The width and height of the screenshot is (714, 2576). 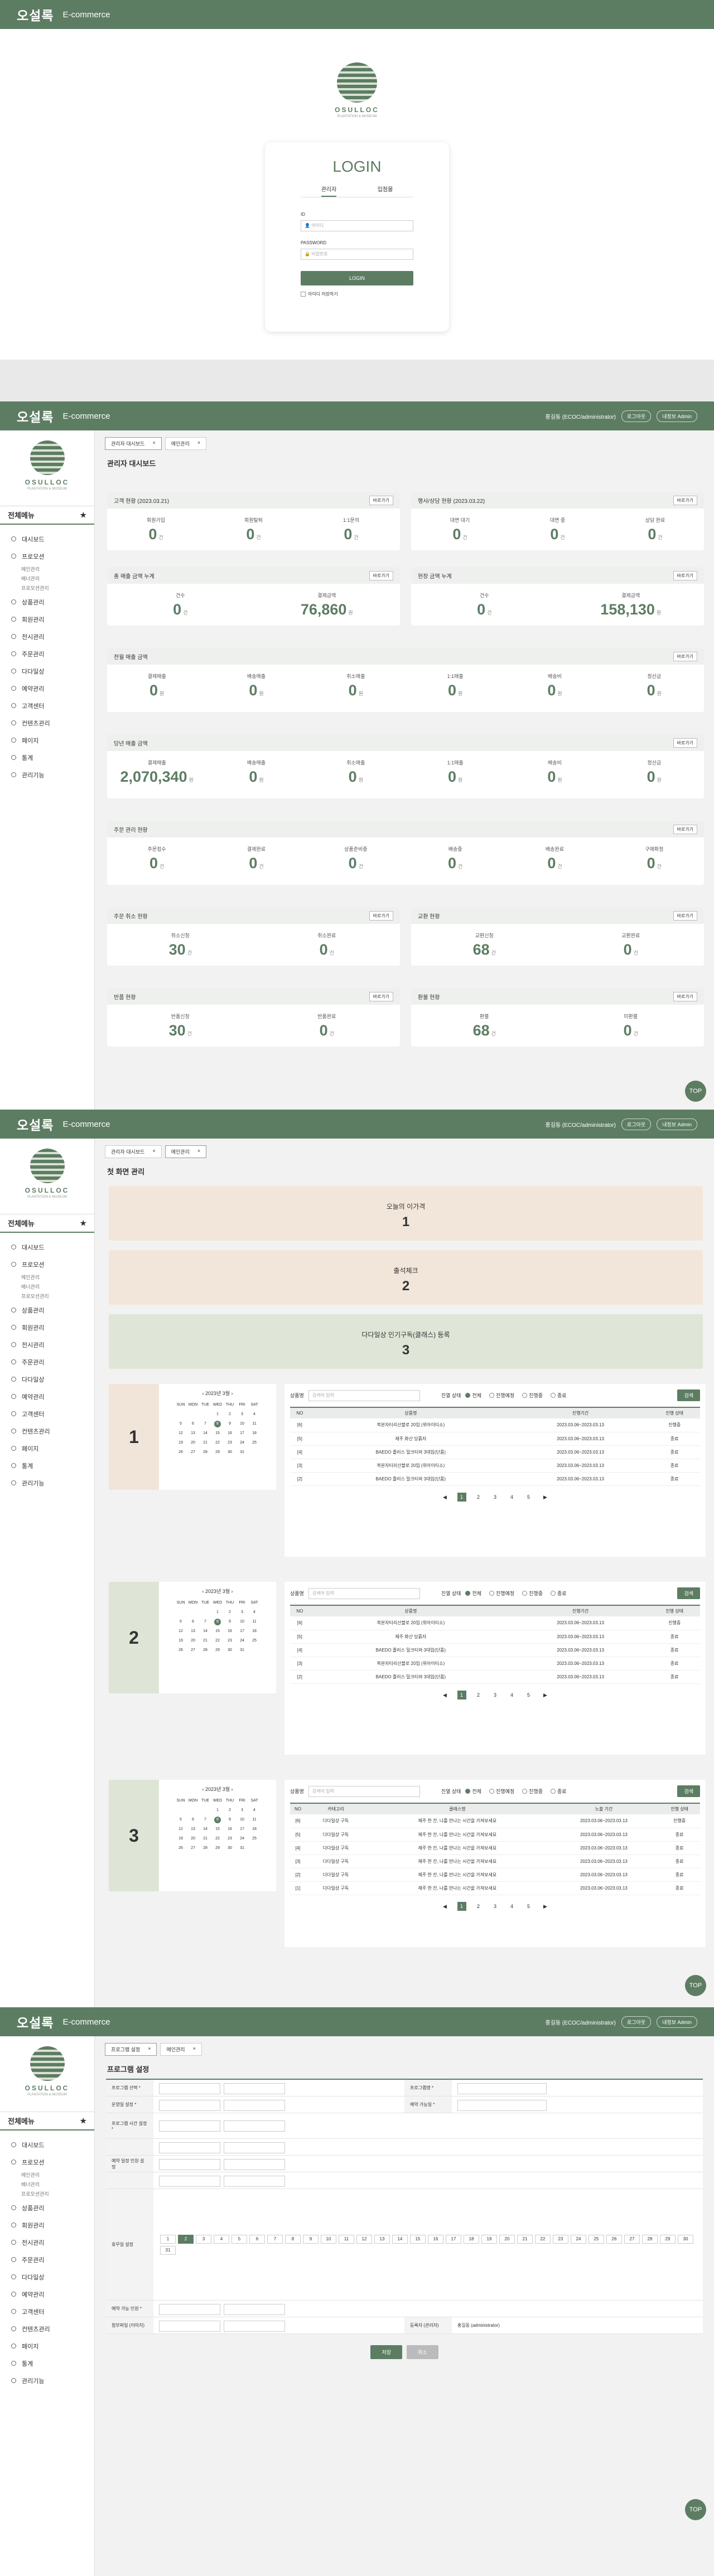 What do you see at coordinates (357, 278) in the screenshot?
I see `login-button: LOGIN` at bounding box center [357, 278].